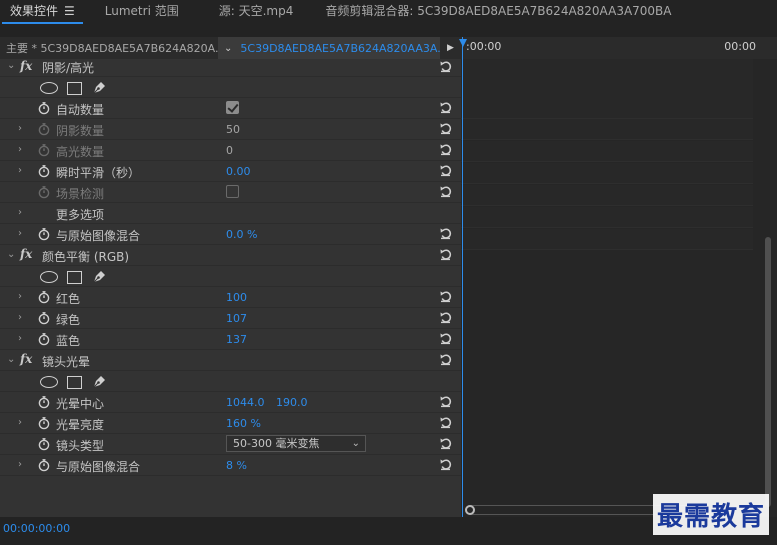  What do you see at coordinates (238, 171) in the screenshot?
I see `property-value: 0.00` at bounding box center [238, 171].